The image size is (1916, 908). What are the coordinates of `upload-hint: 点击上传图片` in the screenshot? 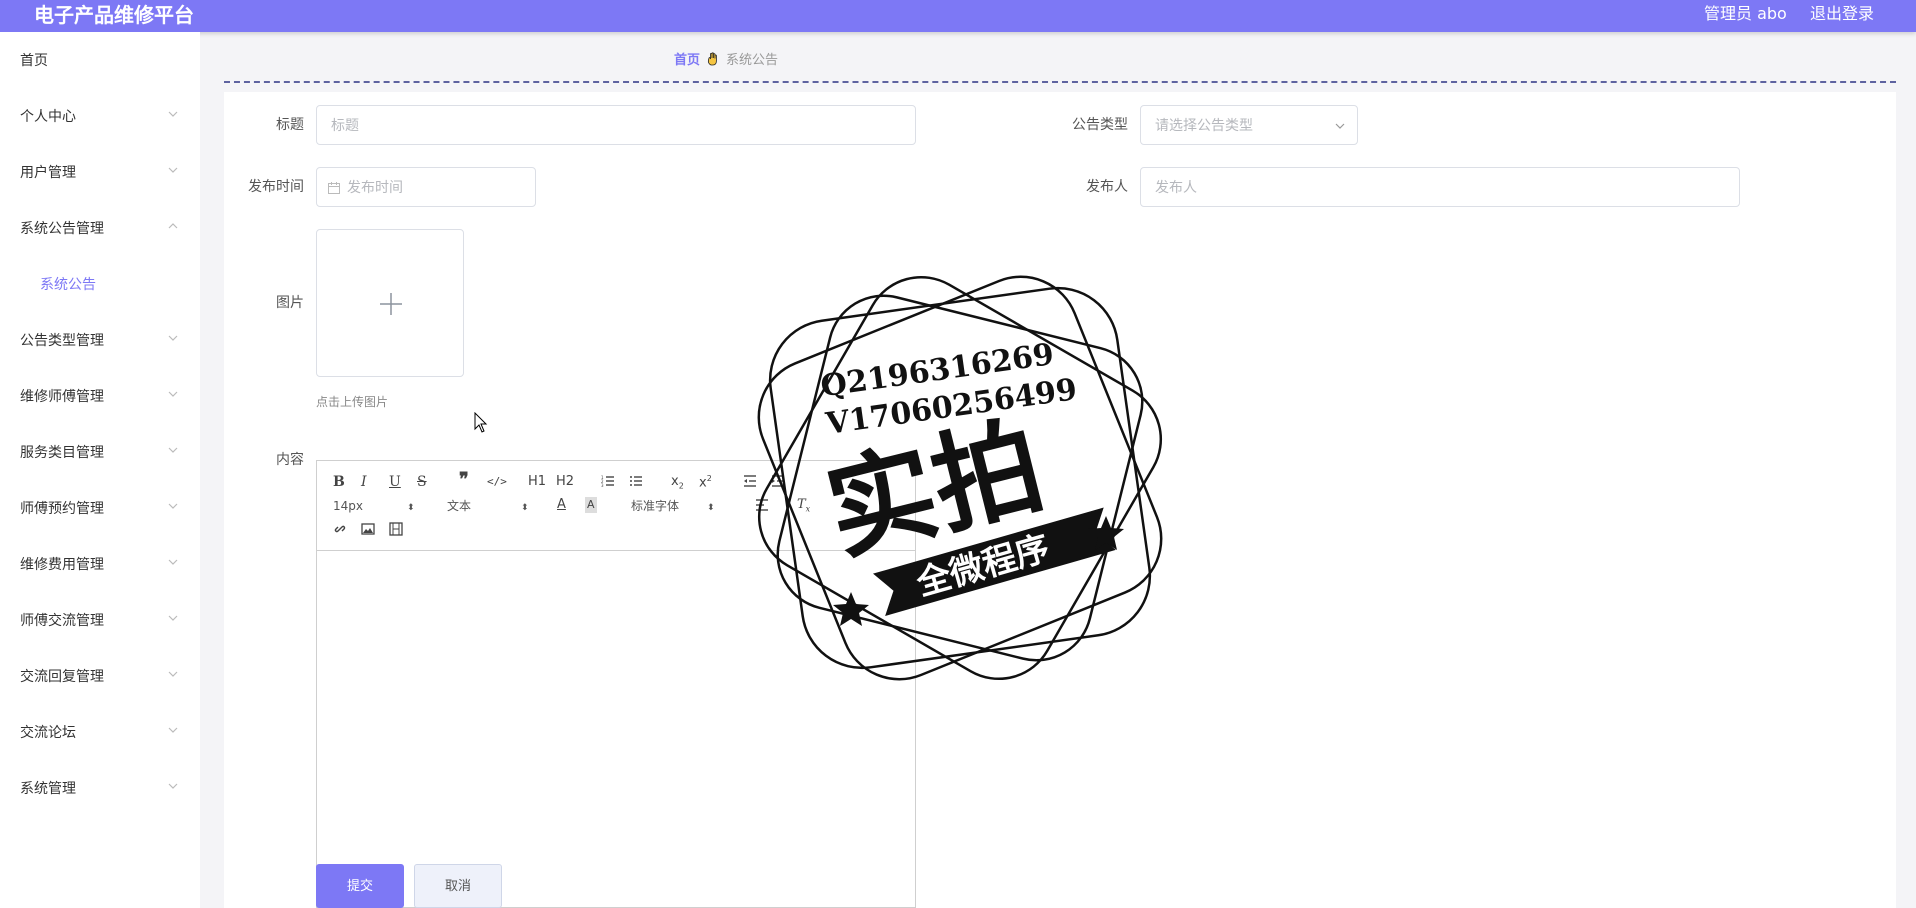 It's located at (352, 402).